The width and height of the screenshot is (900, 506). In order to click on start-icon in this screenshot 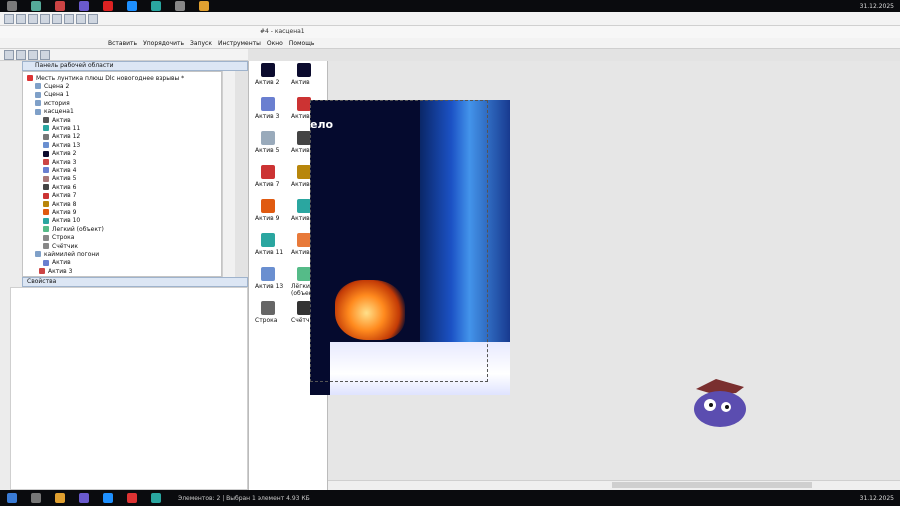, I will do `click(12, 498)`.